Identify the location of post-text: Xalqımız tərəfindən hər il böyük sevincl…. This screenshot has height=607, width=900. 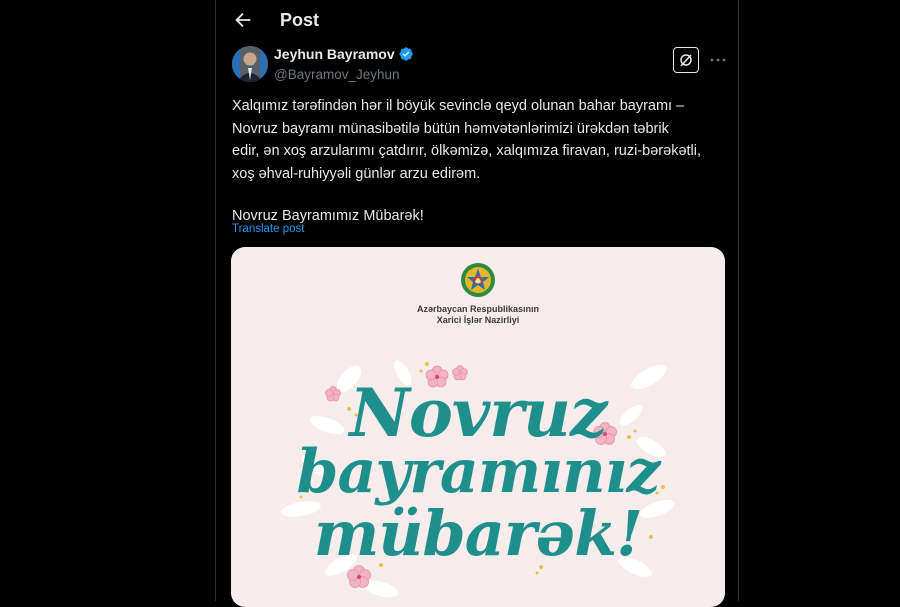
(480, 161).